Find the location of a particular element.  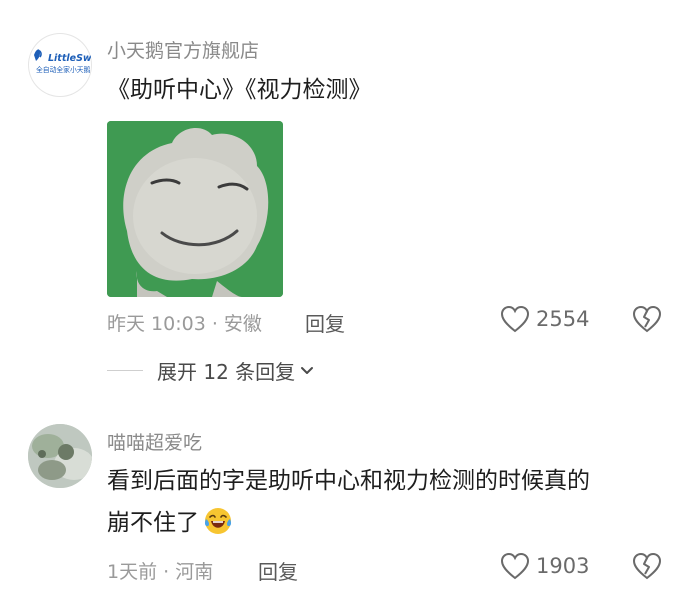

like-count: 1903 is located at coordinates (563, 566).